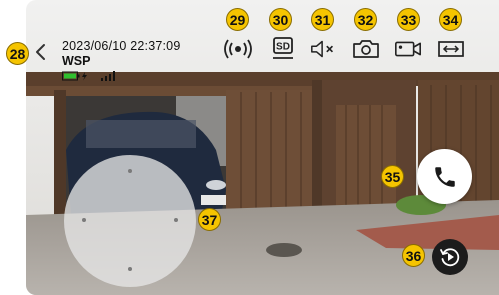  Describe the element at coordinates (365, 19) in the screenshot. I see `callout-32: 32` at that location.